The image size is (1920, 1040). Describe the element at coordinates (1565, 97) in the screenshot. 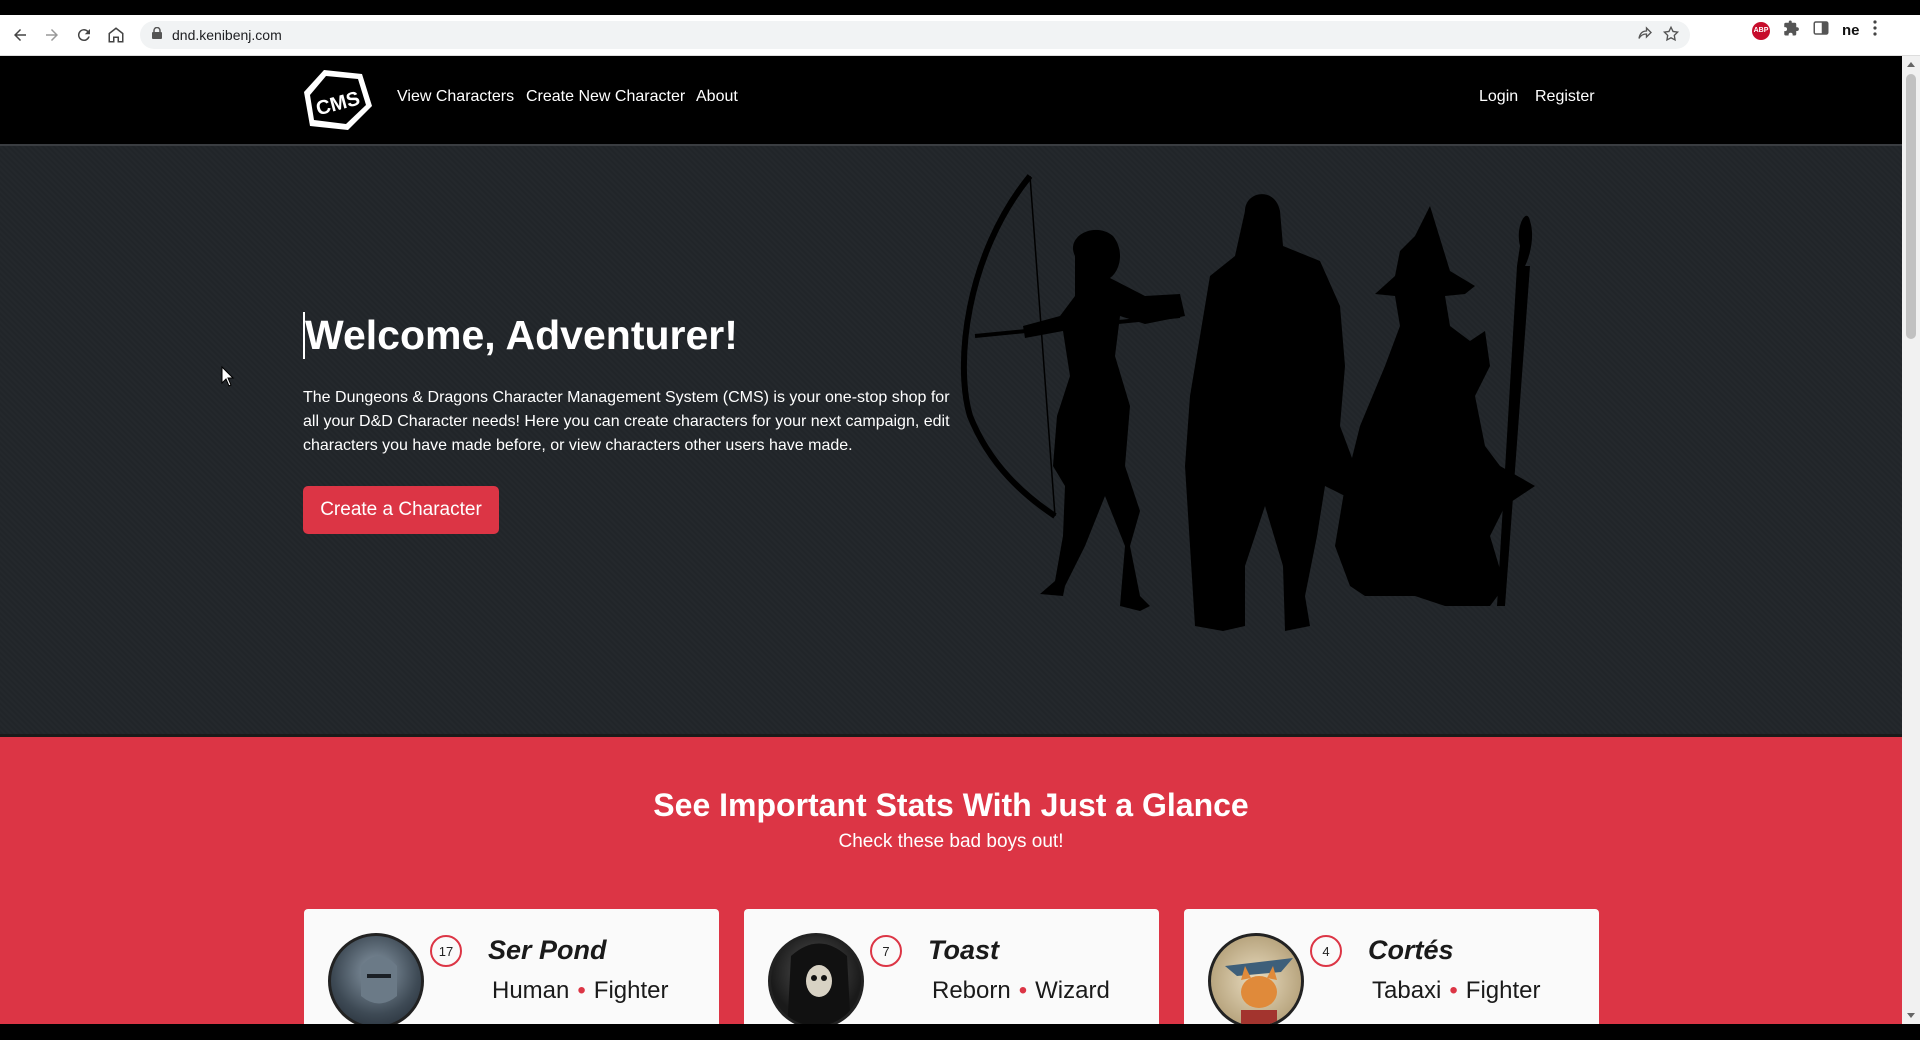

I see `nav-register: Register` at that location.